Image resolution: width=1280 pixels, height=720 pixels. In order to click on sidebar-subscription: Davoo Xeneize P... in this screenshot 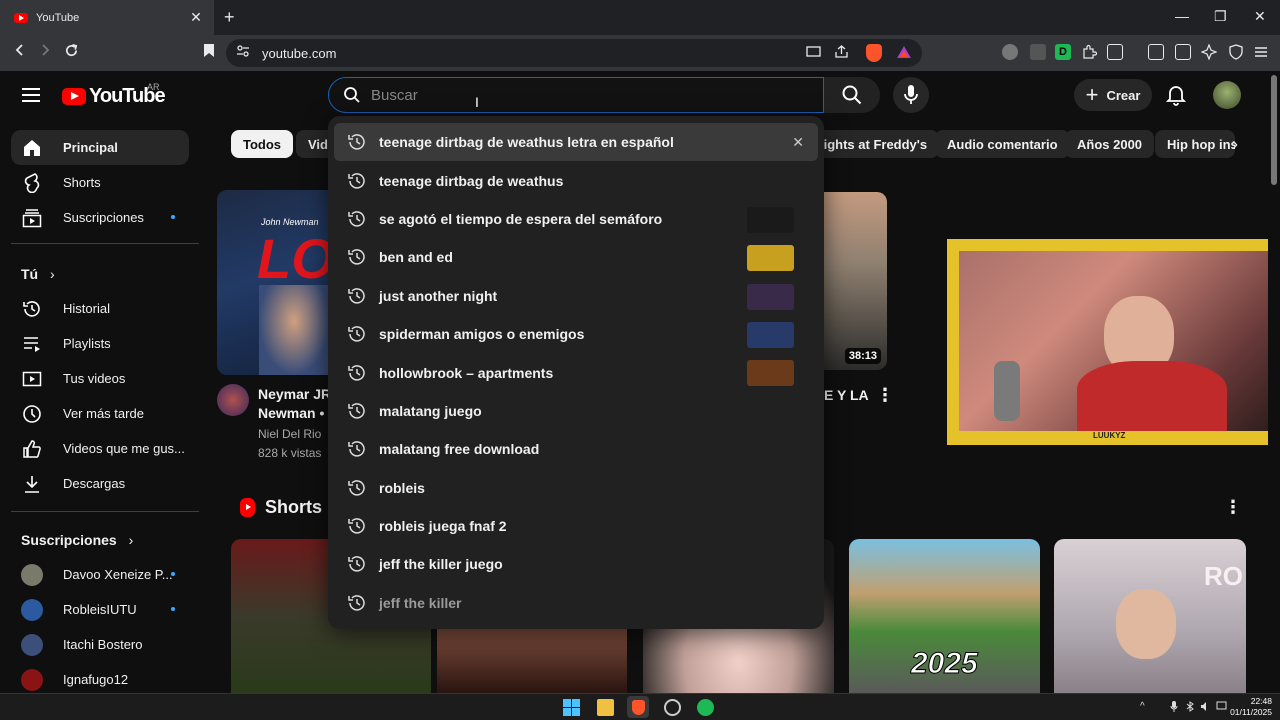, I will do `click(100, 574)`.